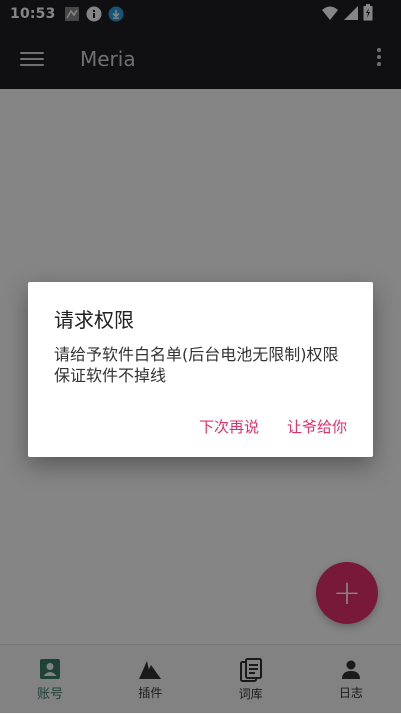  I want to click on dialog-title: 请求权限, so click(94, 320).